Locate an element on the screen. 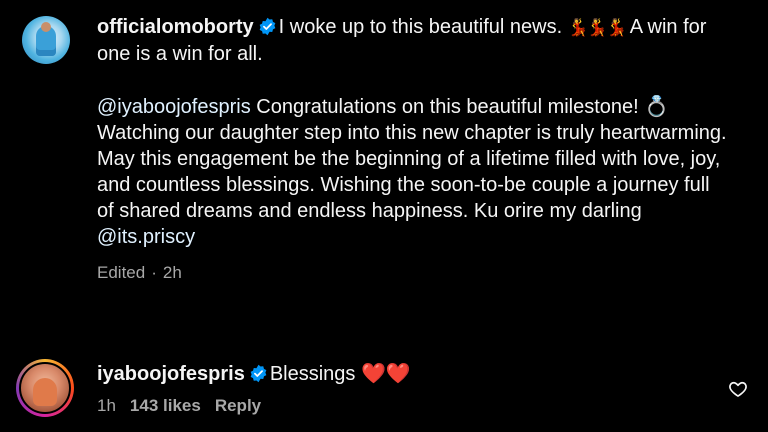  username: officialomoborty is located at coordinates (175, 27).